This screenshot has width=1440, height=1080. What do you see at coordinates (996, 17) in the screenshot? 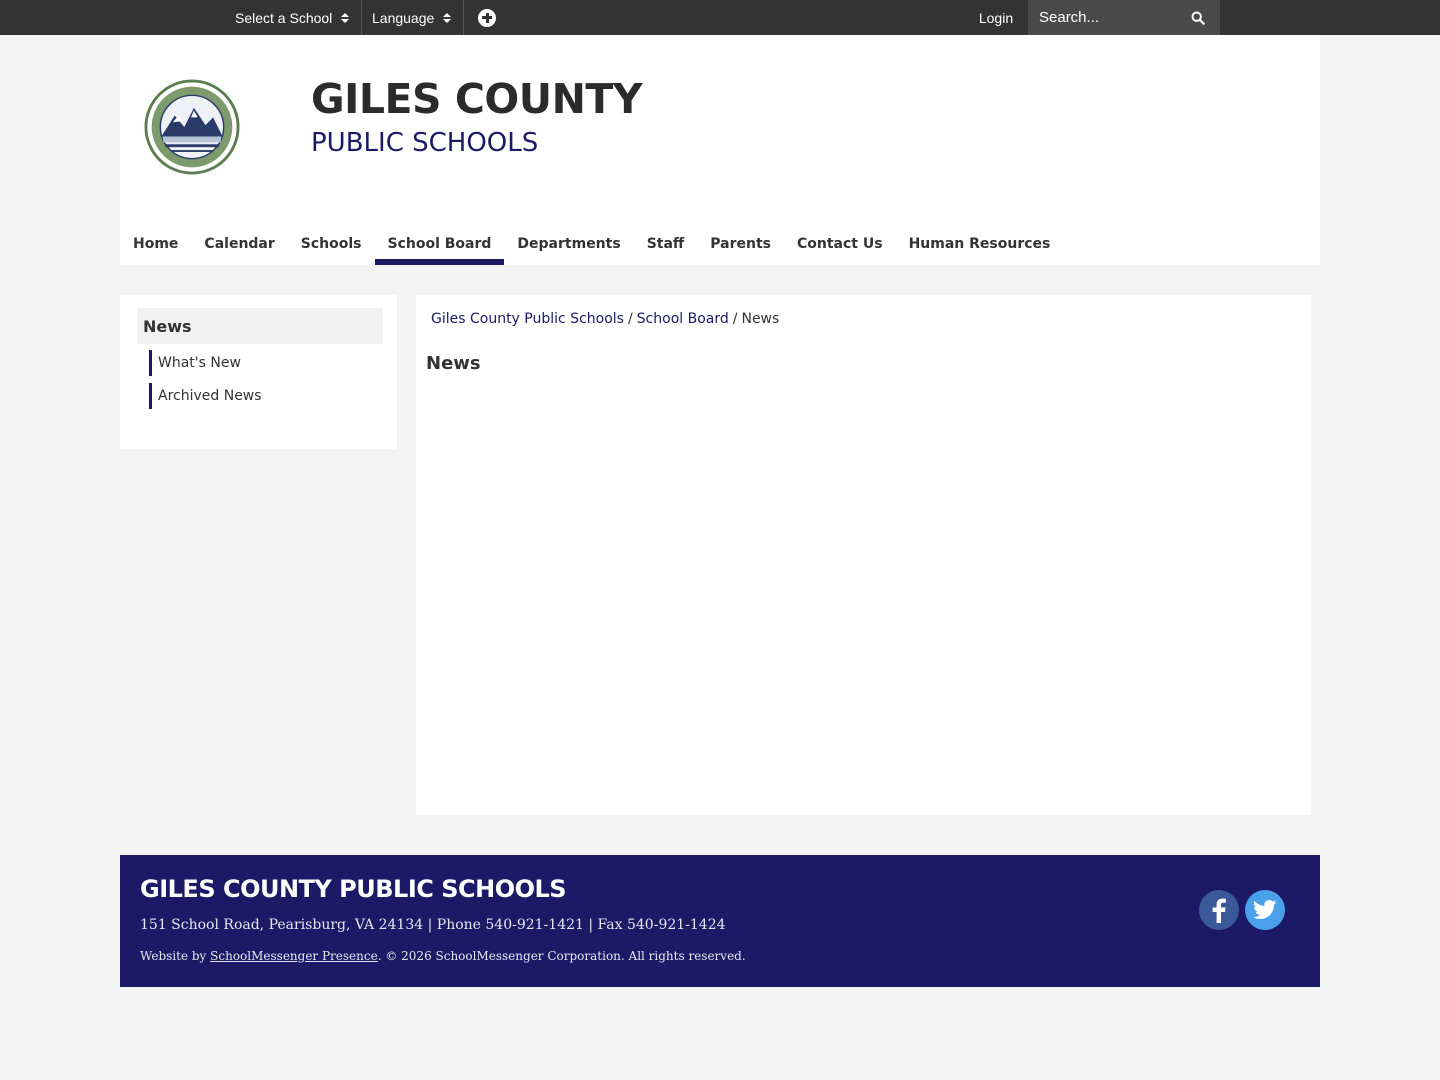
I see `login-link: Login` at bounding box center [996, 17].